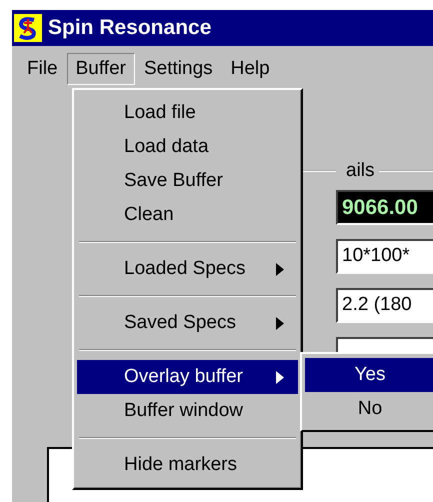 The height and width of the screenshot is (502, 433). Describe the element at coordinates (187, 215) in the screenshot. I see `menu-item: Clean` at that location.